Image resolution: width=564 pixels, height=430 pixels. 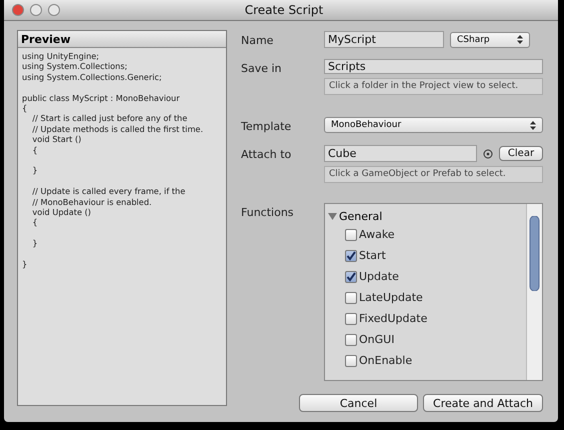 I want to click on field-label: Template, so click(x=266, y=126).